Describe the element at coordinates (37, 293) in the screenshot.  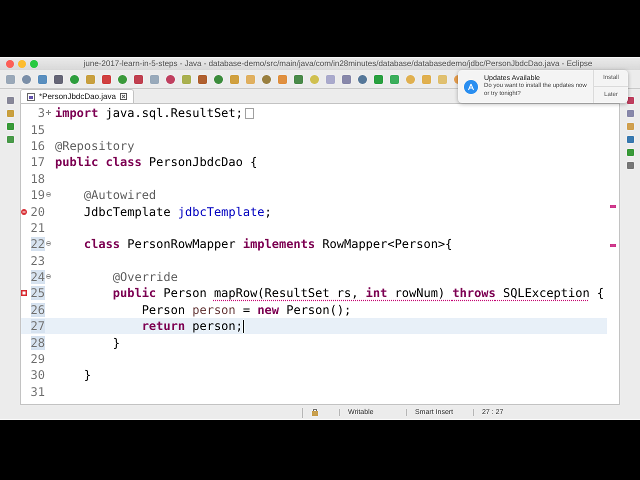
I see `line-number: 25` at that location.